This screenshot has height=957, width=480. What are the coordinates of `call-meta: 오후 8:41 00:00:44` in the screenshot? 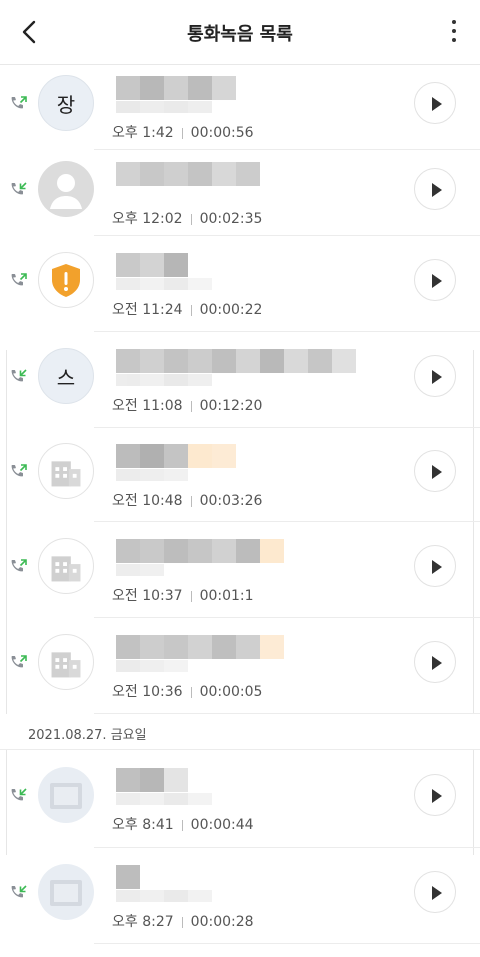 It's located at (183, 824).